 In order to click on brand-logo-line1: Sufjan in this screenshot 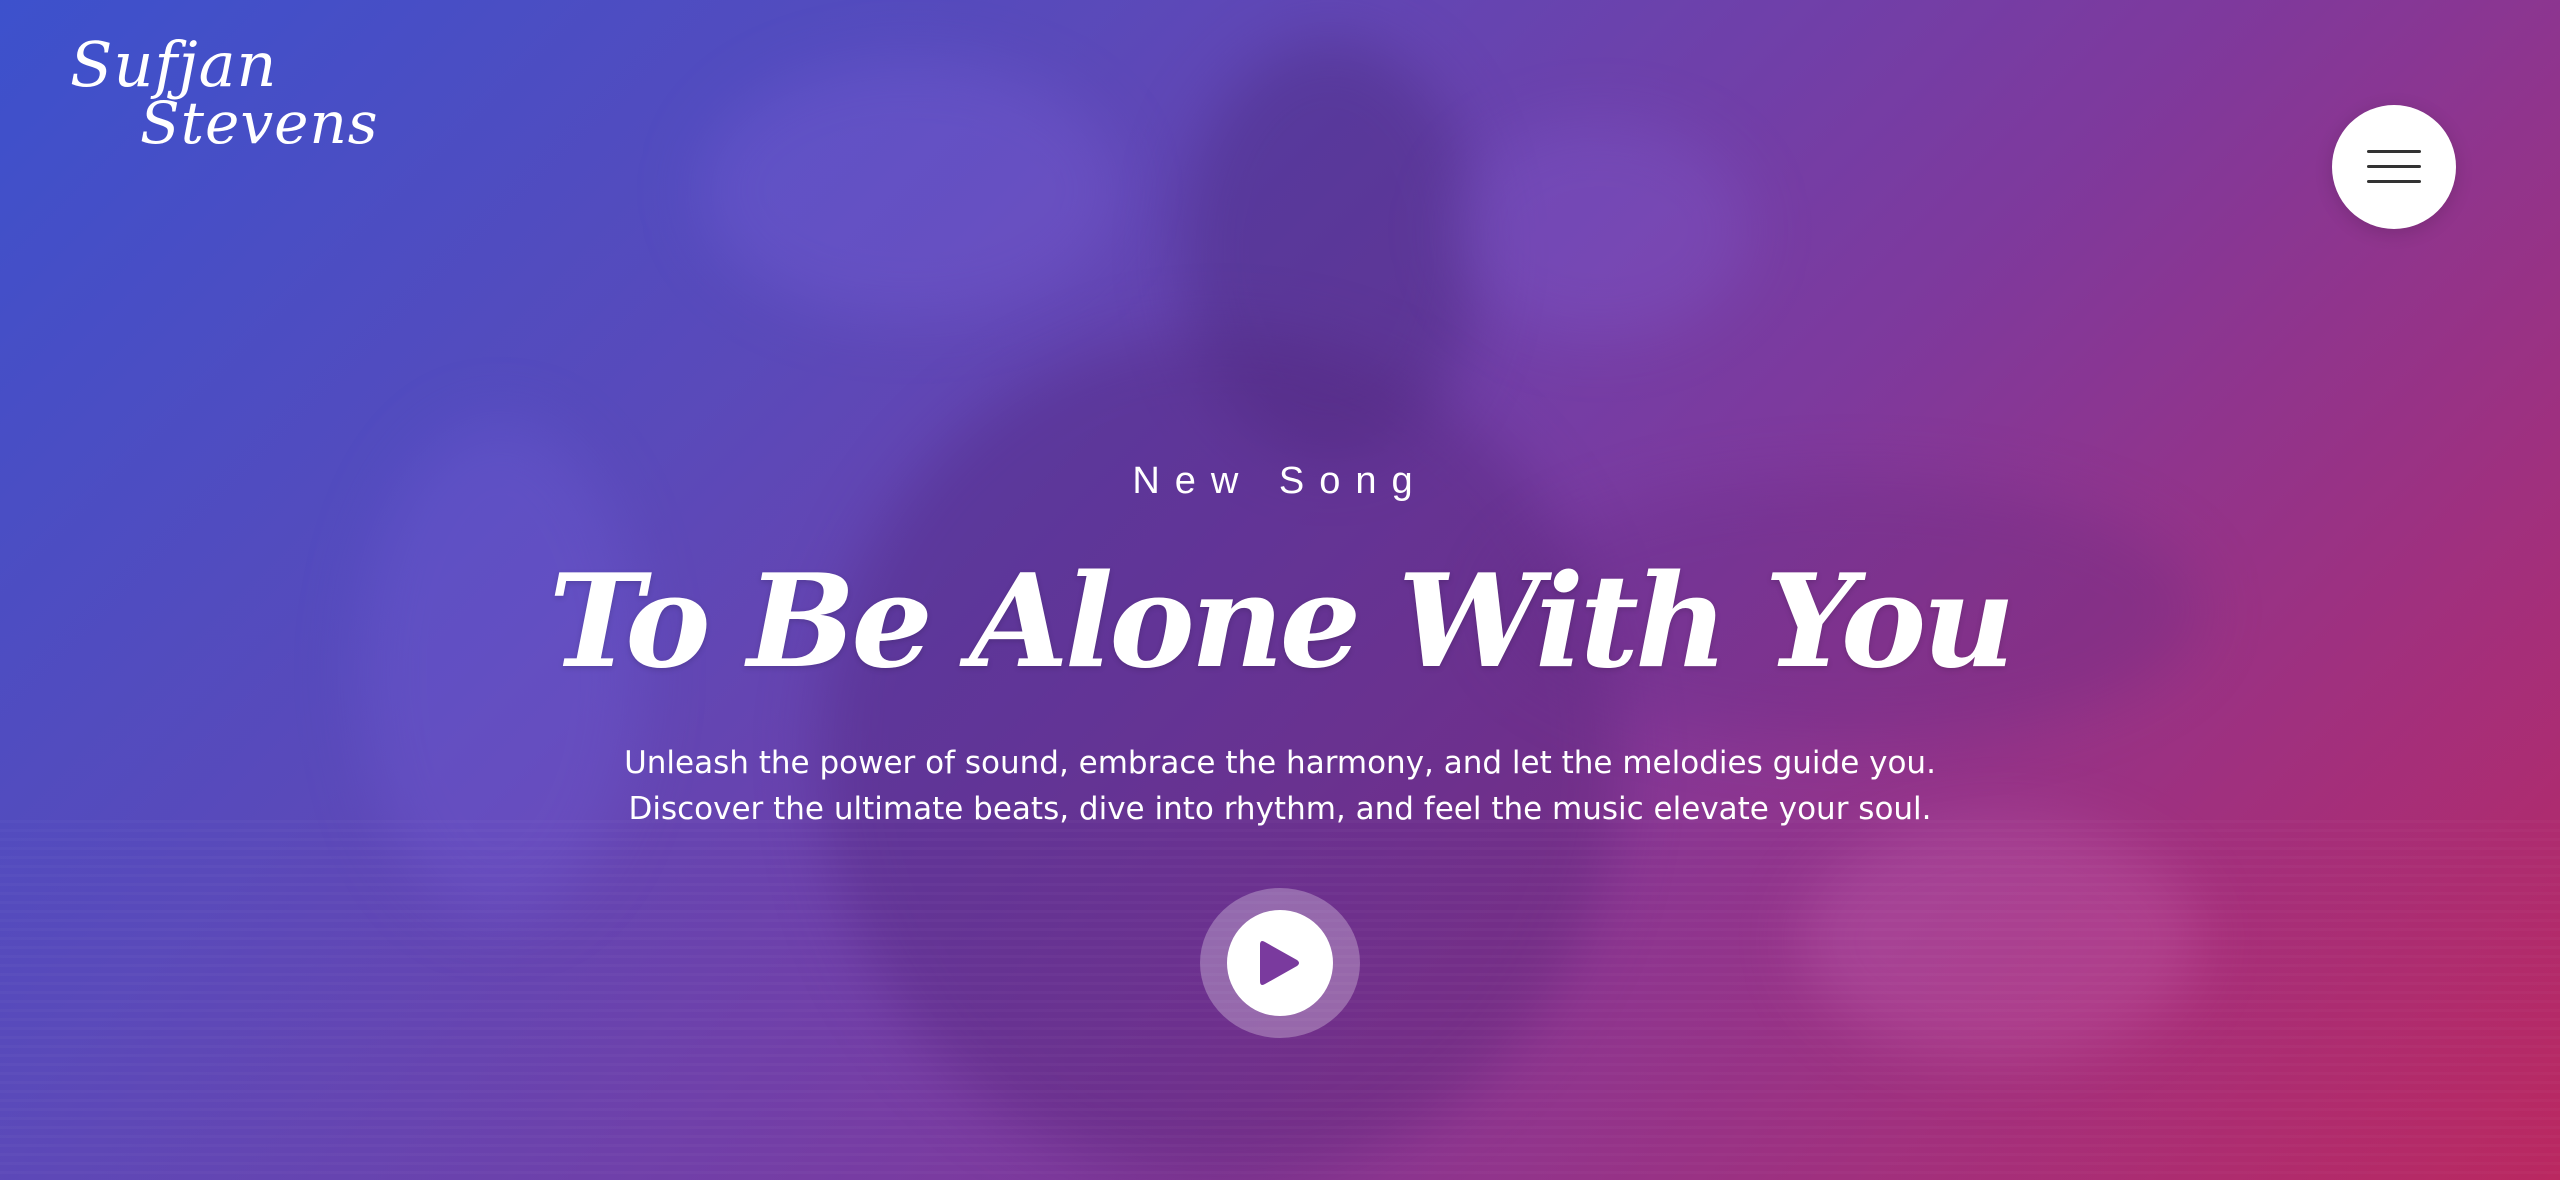, I will do `click(174, 64)`.